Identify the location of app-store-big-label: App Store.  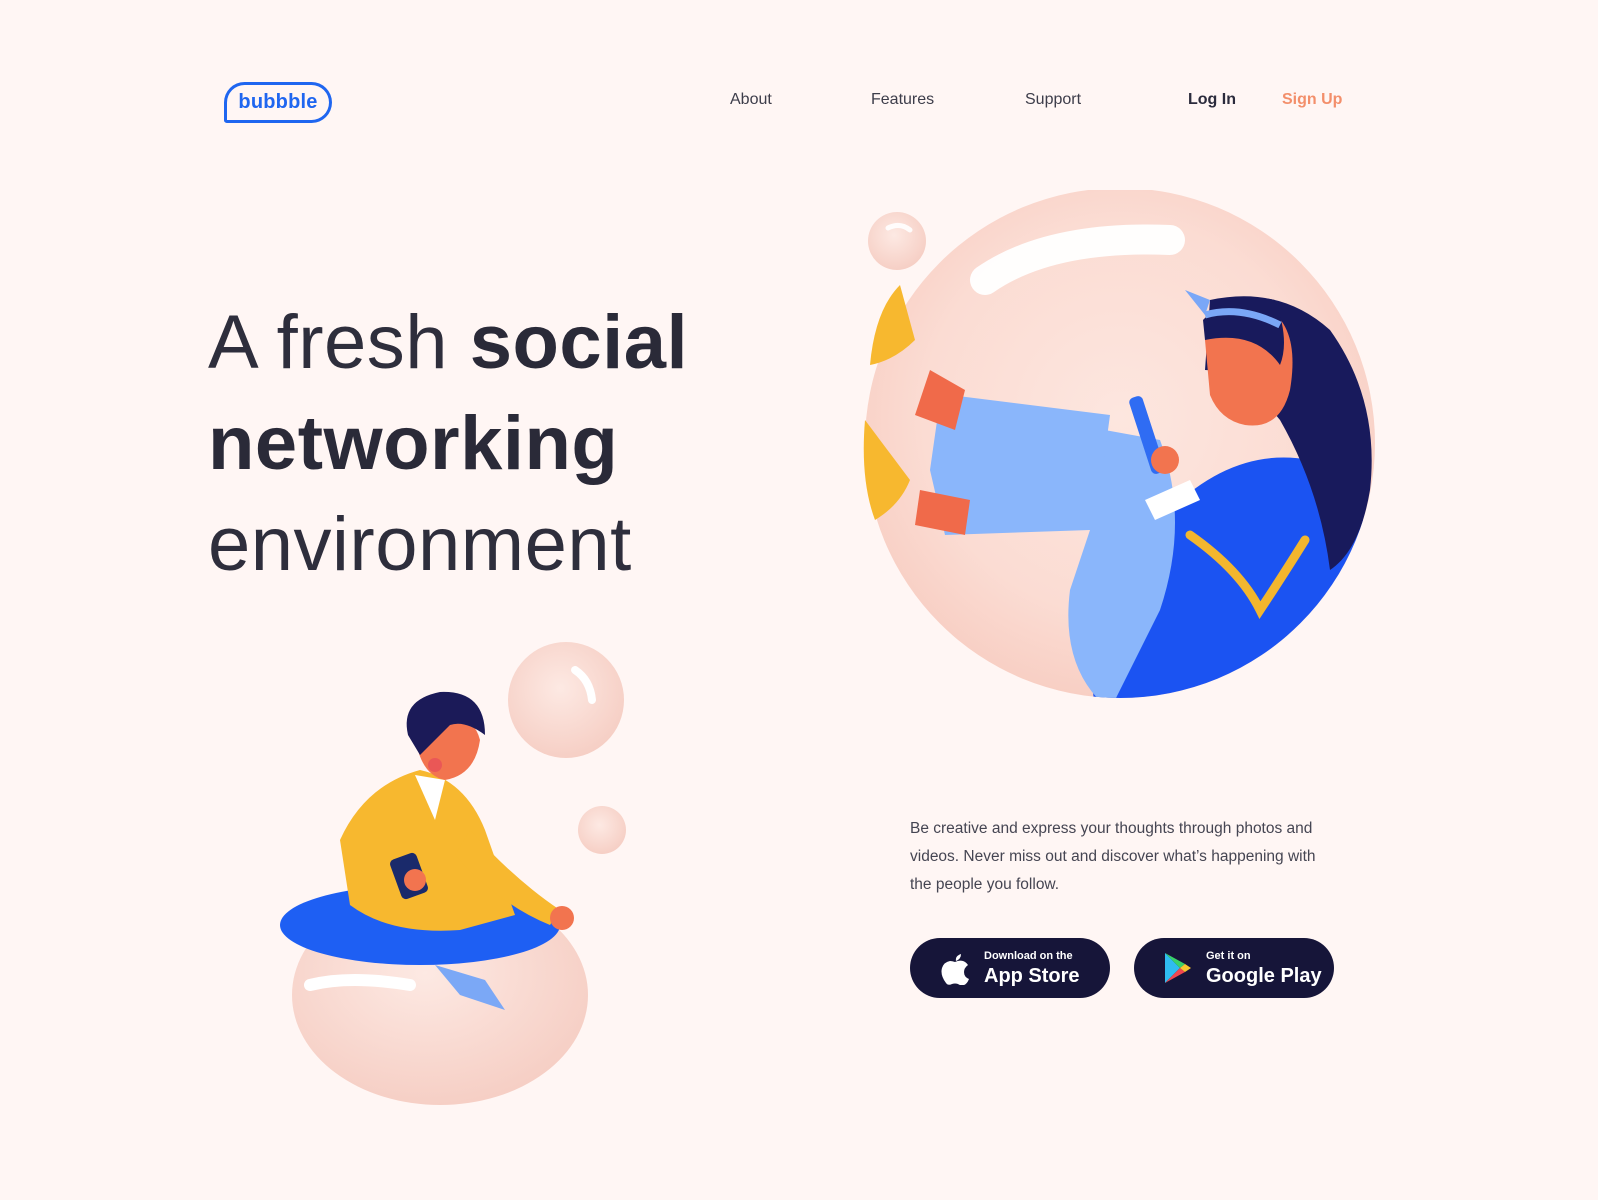
(1032, 975).